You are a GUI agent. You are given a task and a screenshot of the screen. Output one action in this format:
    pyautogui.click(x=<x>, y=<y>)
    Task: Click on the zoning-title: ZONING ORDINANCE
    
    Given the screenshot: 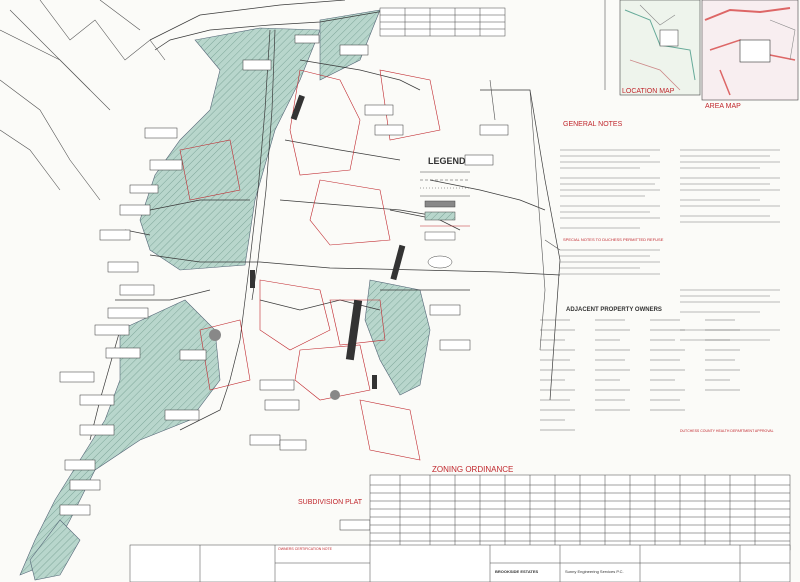 What is the action you would take?
    pyautogui.click(x=473, y=469)
    